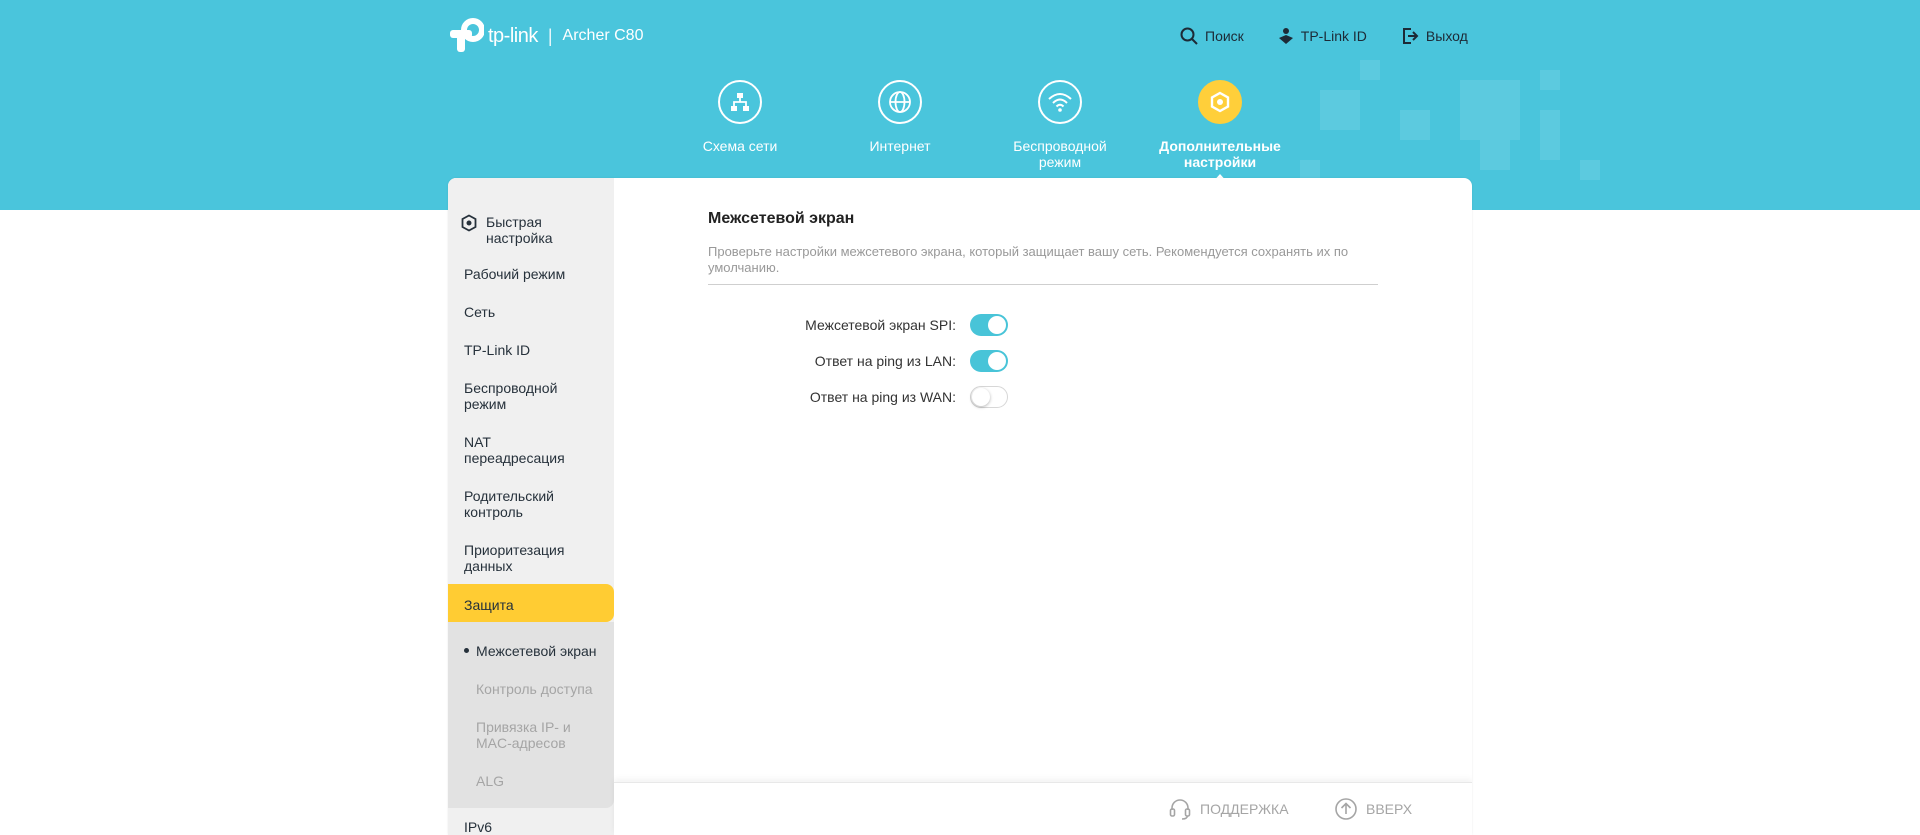 The image size is (1920, 835). Describe the element at coordinates (1333, 36) in the screenshot. I see `tplink-id-label: TP-Link ID` at that location.